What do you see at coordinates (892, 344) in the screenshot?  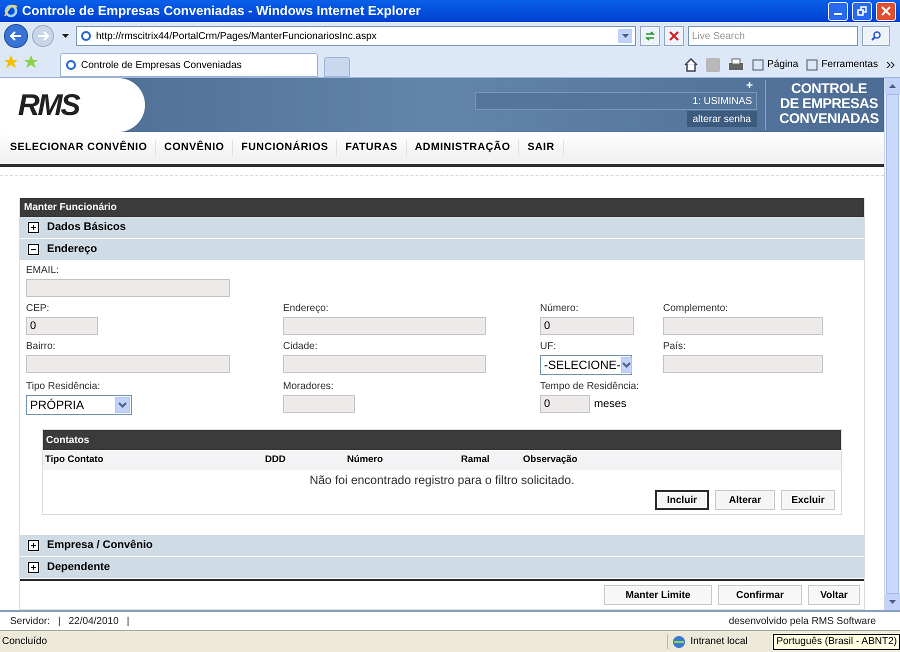 I see `scrollbar-drawing` at bounding box center [892, 344].